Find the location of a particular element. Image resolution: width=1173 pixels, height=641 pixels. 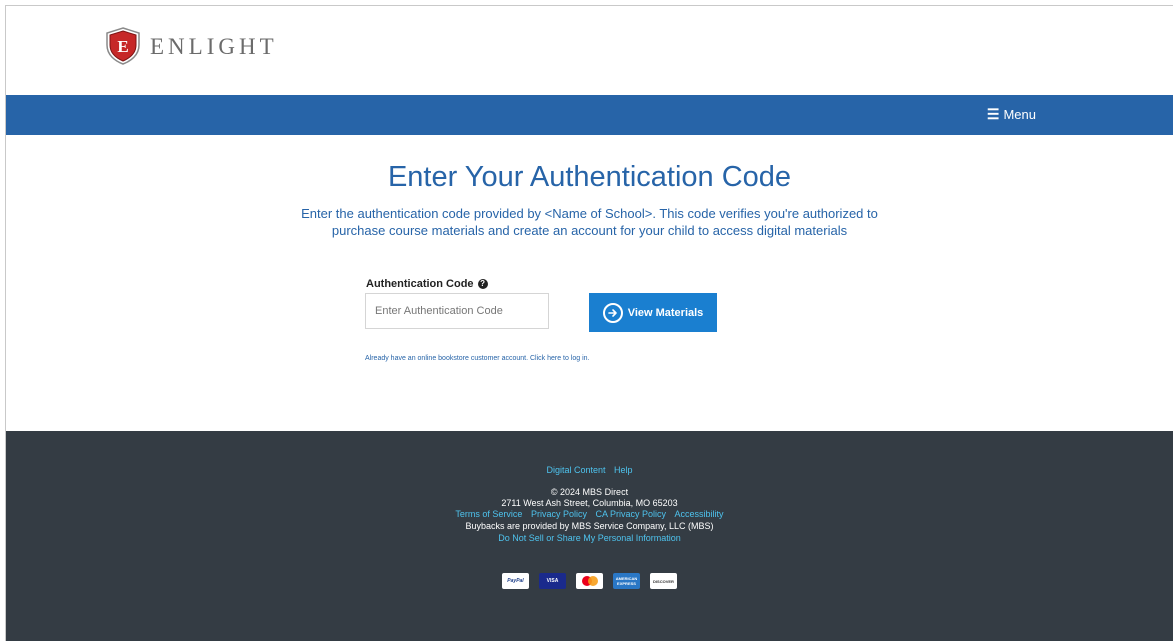

arrow-right-circle-icon is located at coordinates (612, 312).